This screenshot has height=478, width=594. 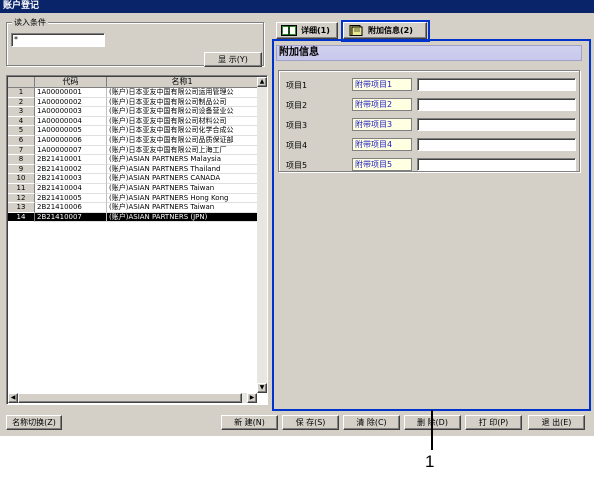 I want to click on field-label: 项目3, so click(x=297, y=125).